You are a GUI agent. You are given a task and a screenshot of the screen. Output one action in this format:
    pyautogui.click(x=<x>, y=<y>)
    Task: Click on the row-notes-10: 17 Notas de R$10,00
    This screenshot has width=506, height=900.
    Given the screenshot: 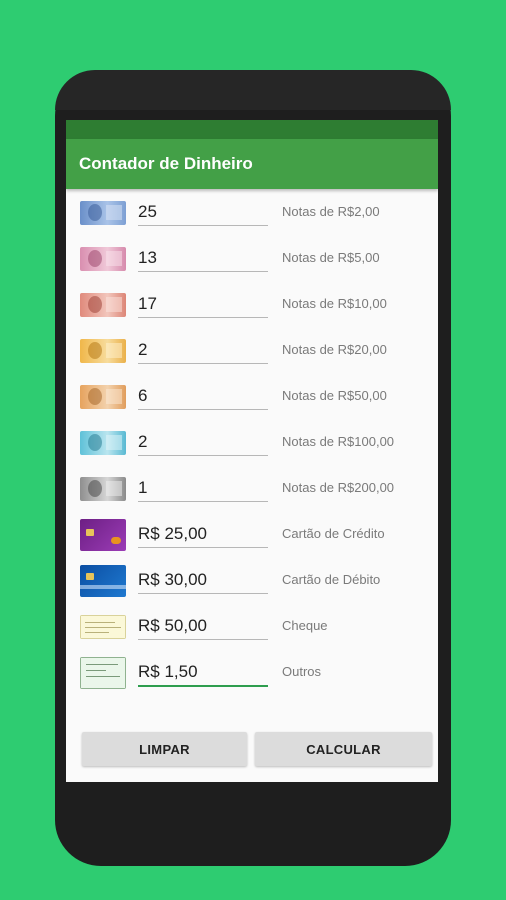 What is the action you would take?
    pyautogui.click(x=252, y=308)
    